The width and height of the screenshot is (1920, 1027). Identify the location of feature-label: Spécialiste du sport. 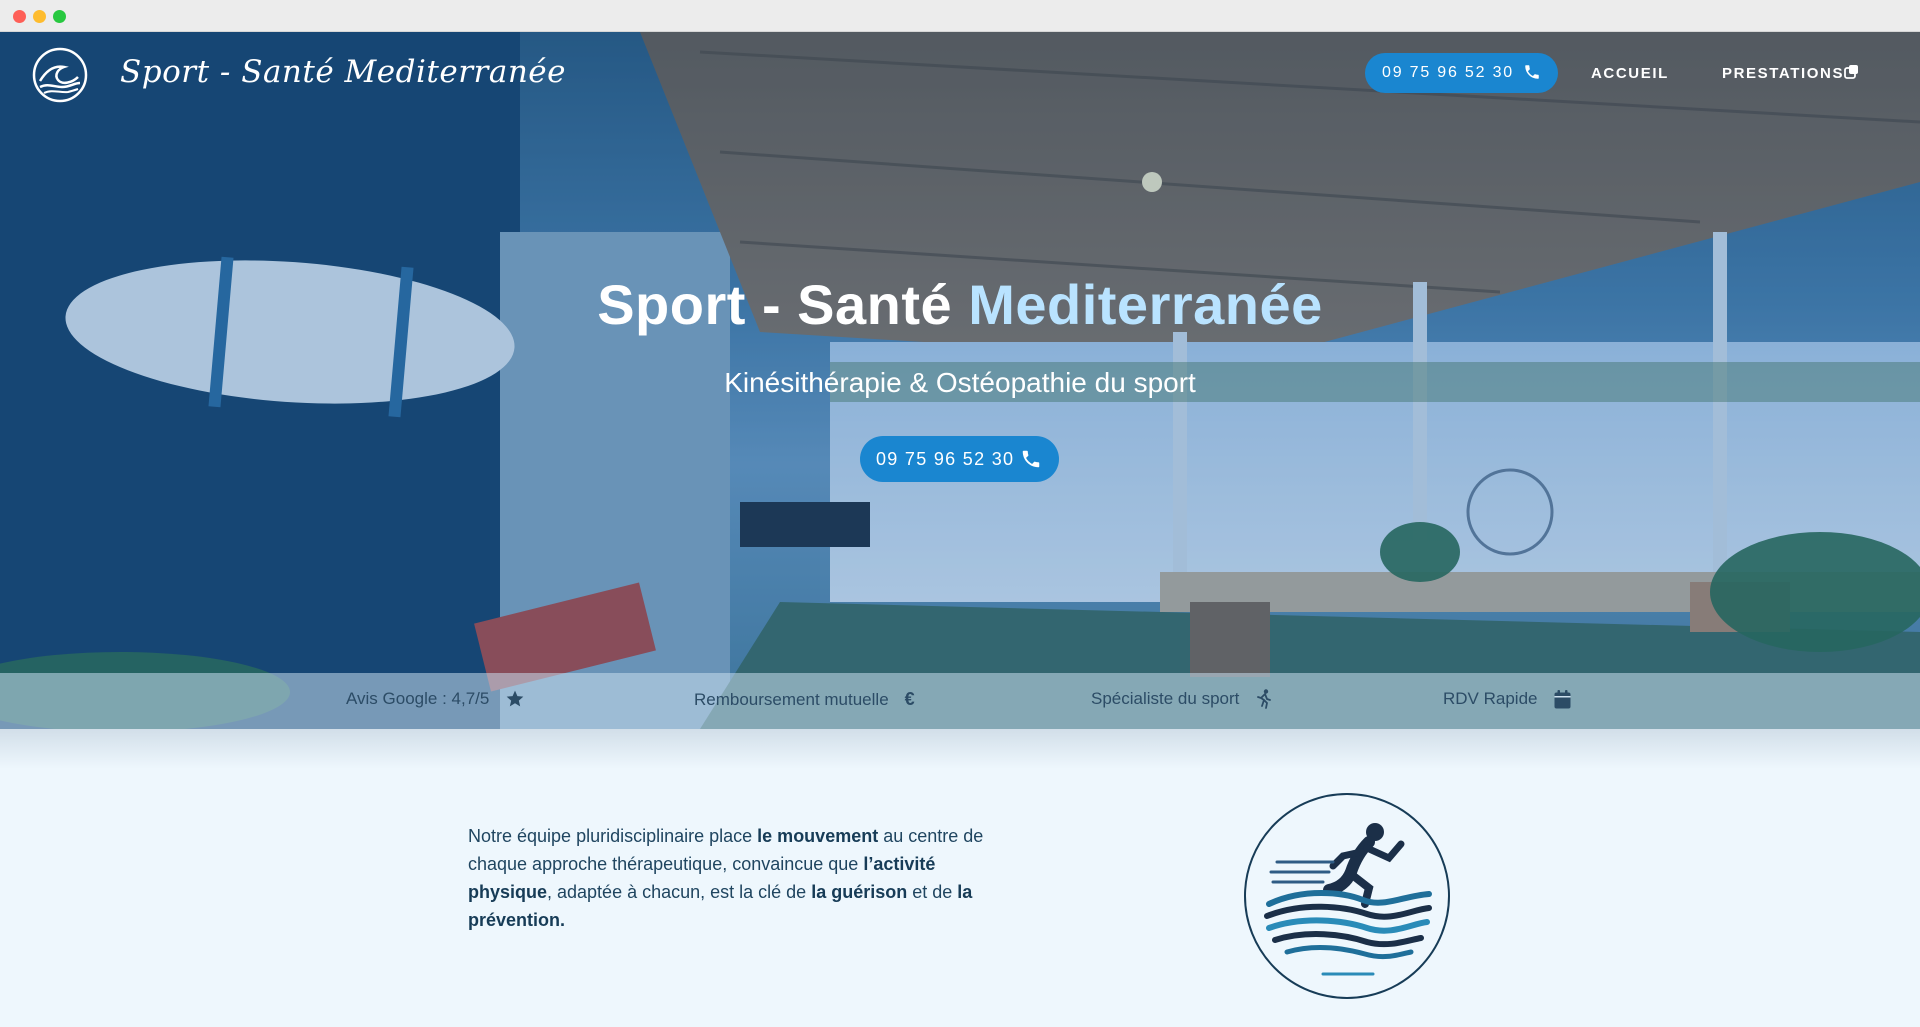
(1165, 698).